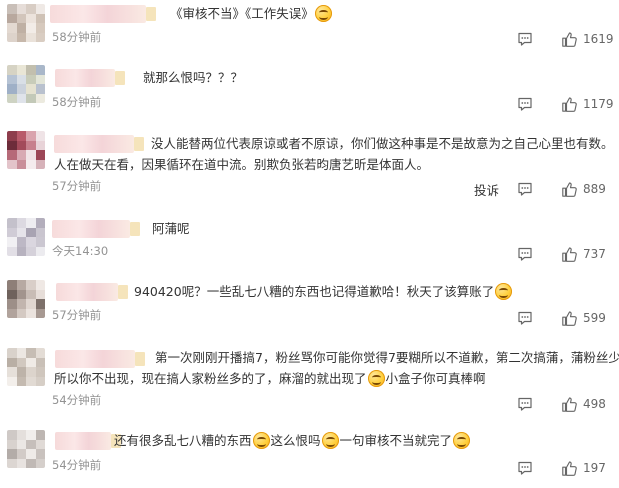  I want to click on like-button: 599, so click(590, 318).